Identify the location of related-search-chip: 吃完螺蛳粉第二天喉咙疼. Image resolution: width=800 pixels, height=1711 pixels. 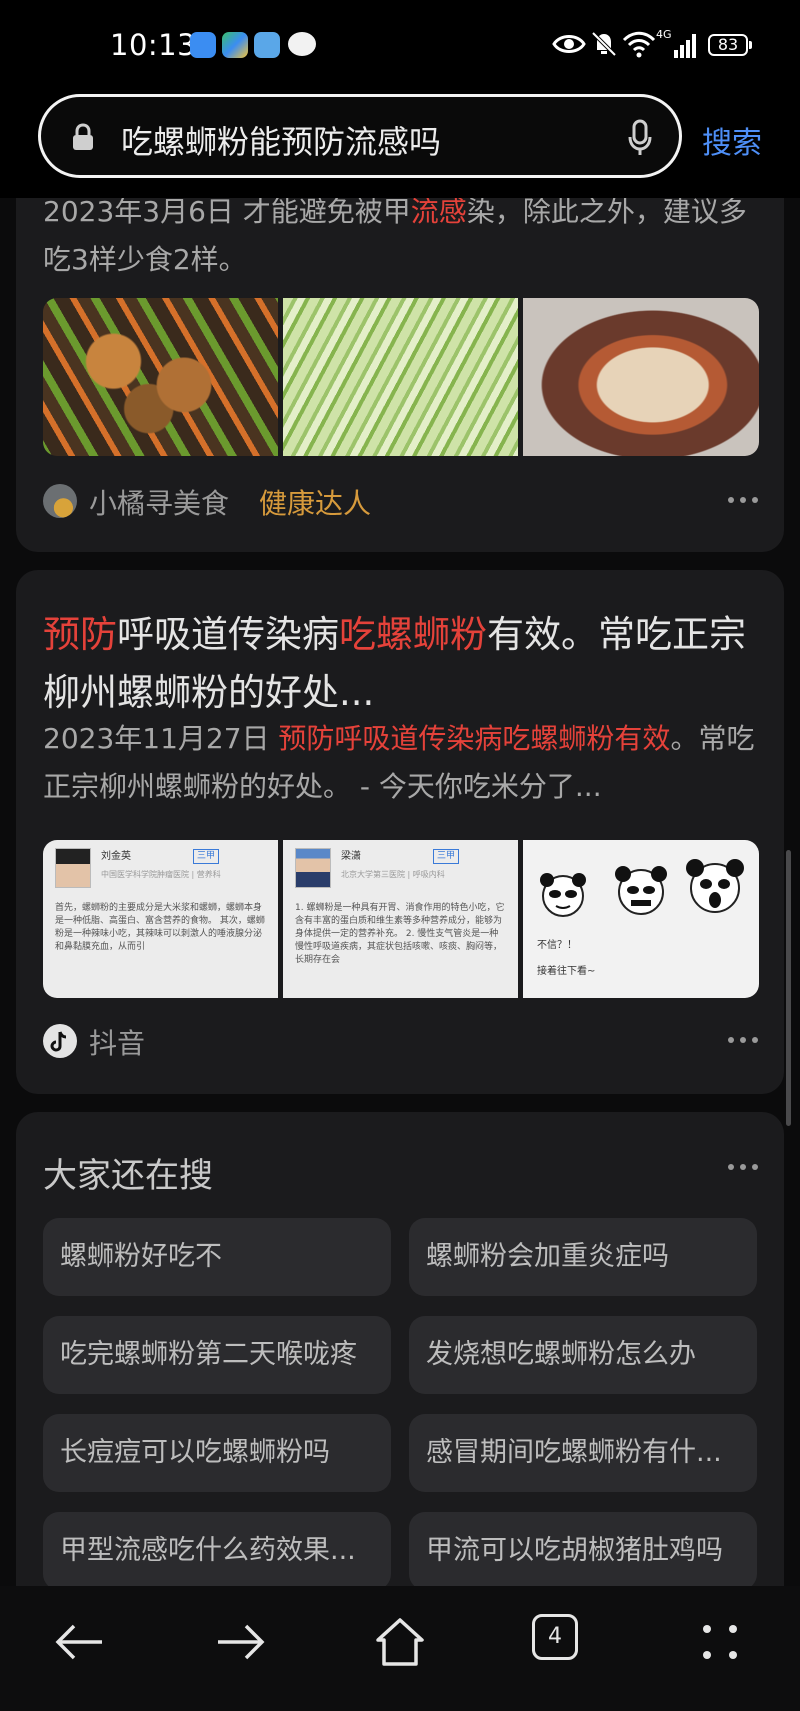
(217, 1355).